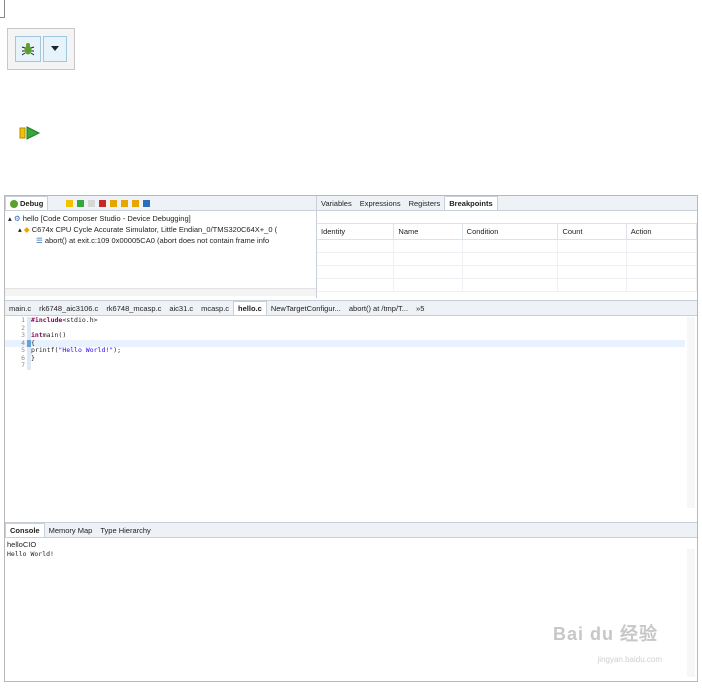 The image size is (702, 689). What do you see at coordinates (250, 308) in the screenshot?
I see `tab-hello-c: hello.c` at bounding box center [250, 308].